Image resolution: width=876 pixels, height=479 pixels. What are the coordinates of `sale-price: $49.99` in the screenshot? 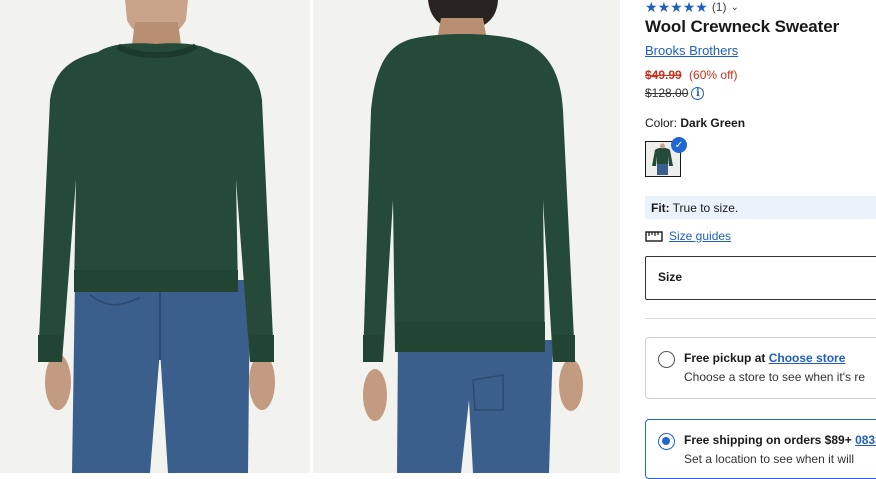 It's located at (663, 75).